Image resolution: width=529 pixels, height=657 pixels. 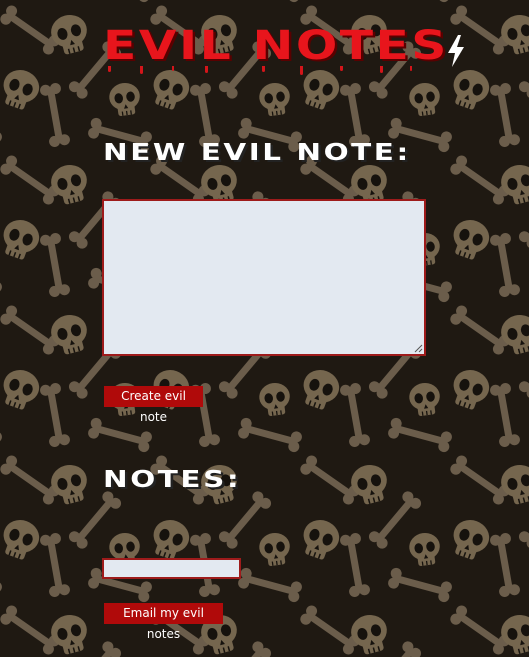 I want to click on notes-heading: Notes:, so click(x=172, y=480).